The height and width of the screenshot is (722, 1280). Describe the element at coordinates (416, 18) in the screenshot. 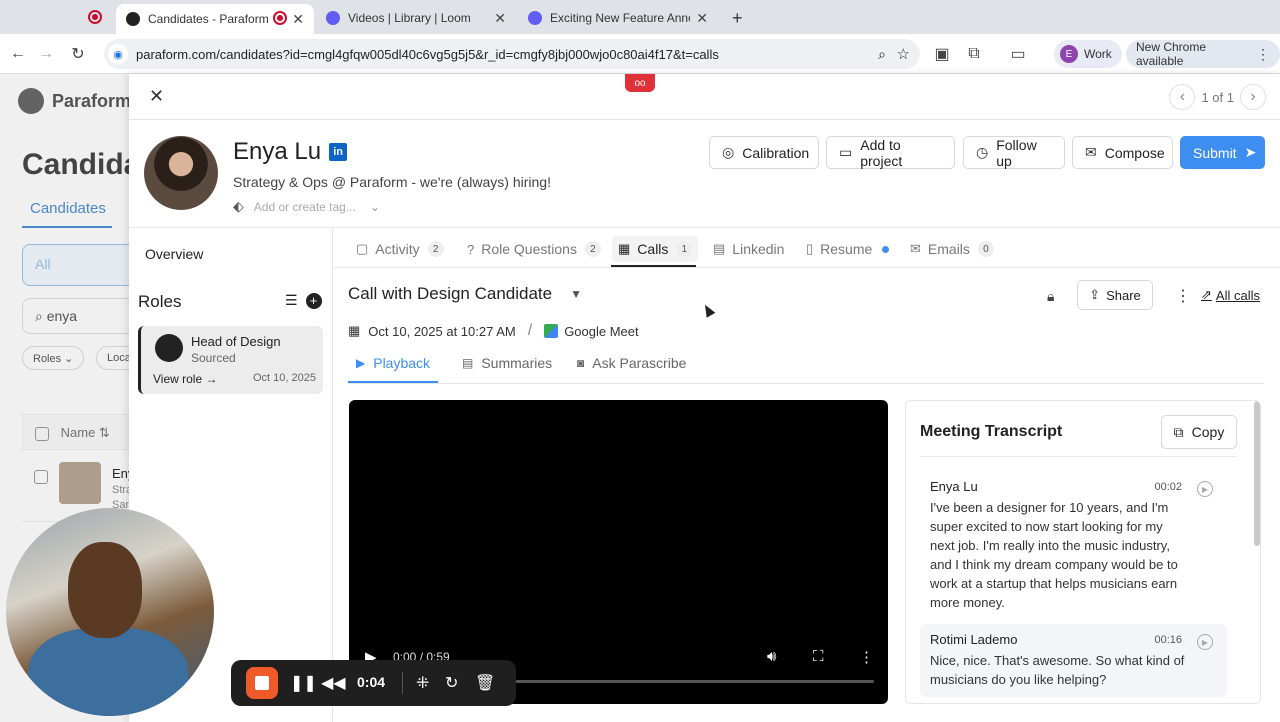

I see `tab-loom-library: Videos | Library | Loom ✕` at that location.